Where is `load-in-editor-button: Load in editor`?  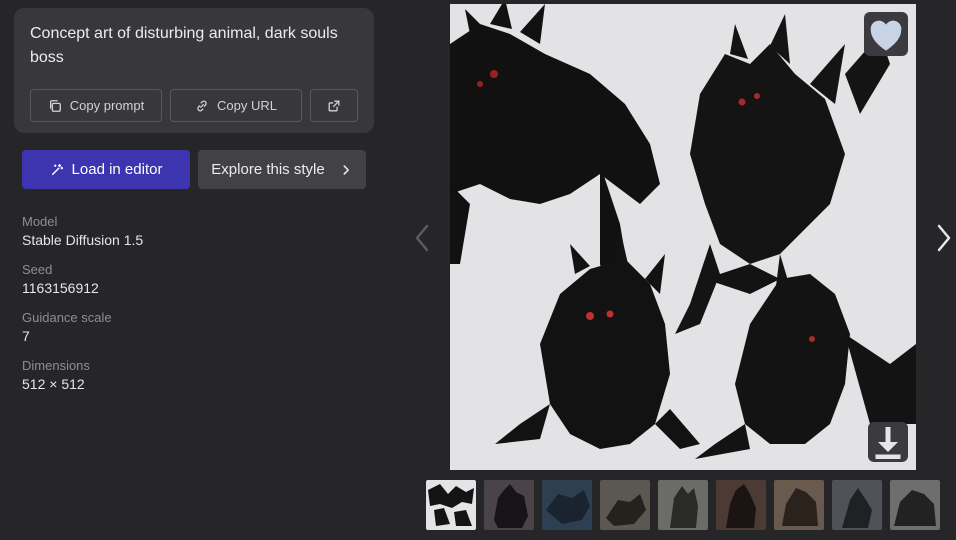 load-in-editor-button: Load in editor is located at coordinates (106, 169).